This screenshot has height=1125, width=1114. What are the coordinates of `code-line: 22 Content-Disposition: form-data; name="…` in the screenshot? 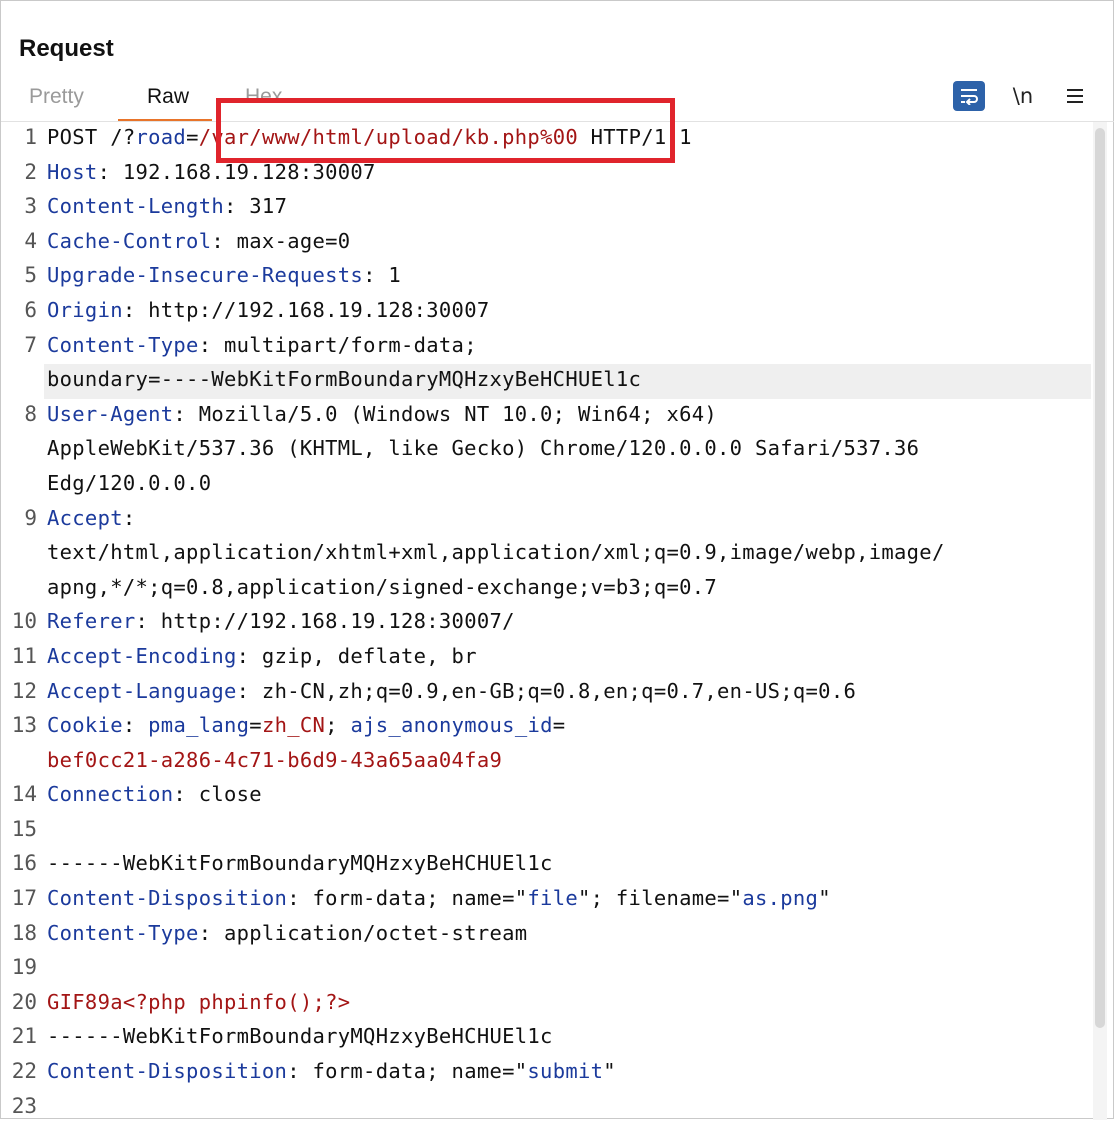 It's located at (546, 1073).